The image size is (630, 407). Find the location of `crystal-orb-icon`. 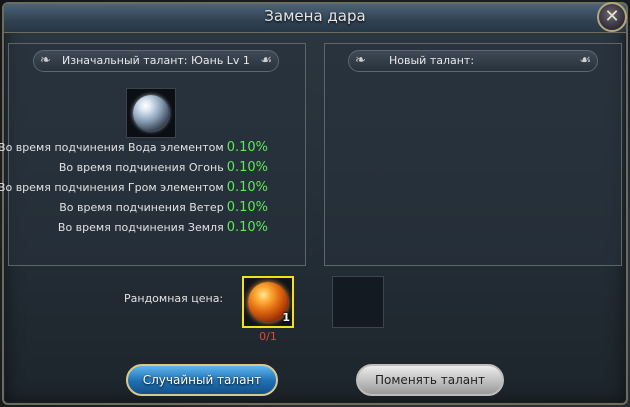

crystal-orb-icon is located at coordinates (151, 113).